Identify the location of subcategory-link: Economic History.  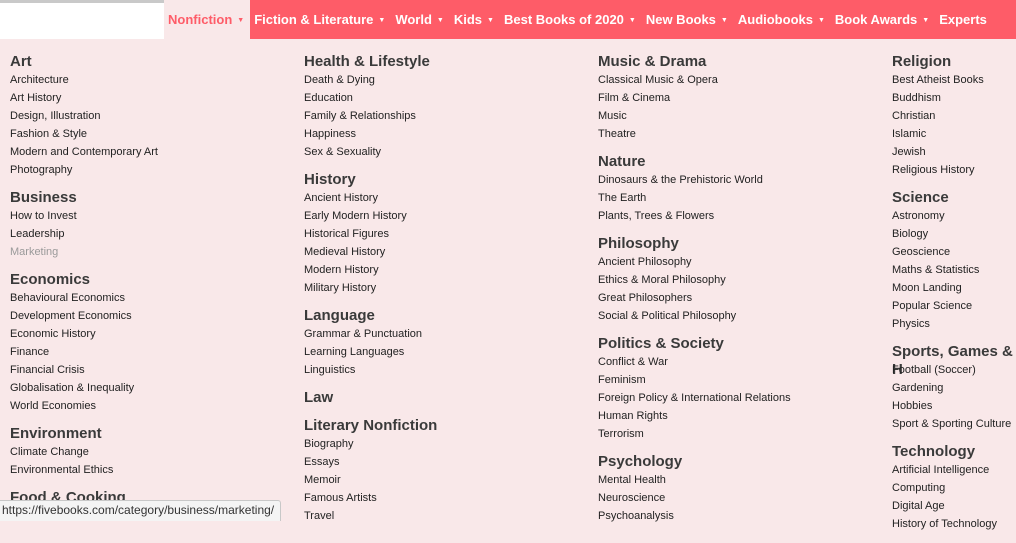
(84, 334).